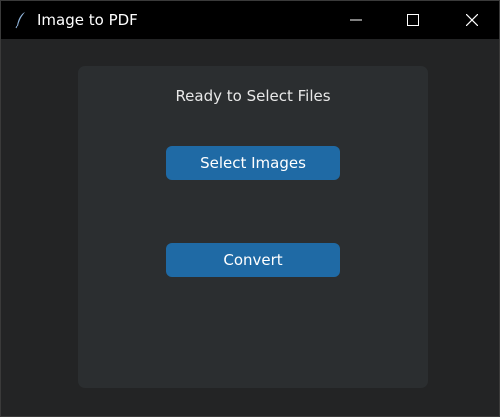  I want to click on maximize-icon, so click(413, 20).